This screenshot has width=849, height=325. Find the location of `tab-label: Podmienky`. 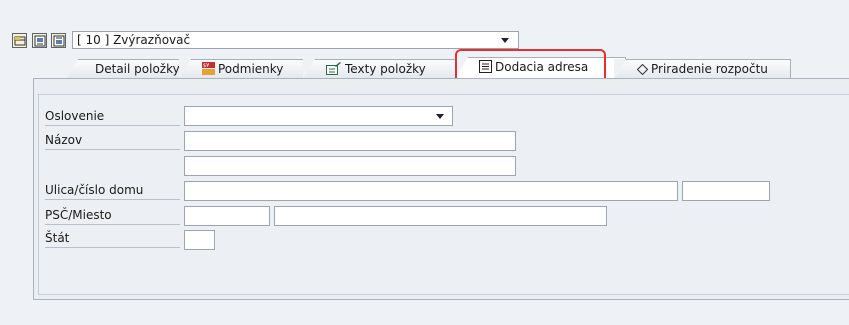

tab-label: Podmienky is located at coordinates (251, 69).